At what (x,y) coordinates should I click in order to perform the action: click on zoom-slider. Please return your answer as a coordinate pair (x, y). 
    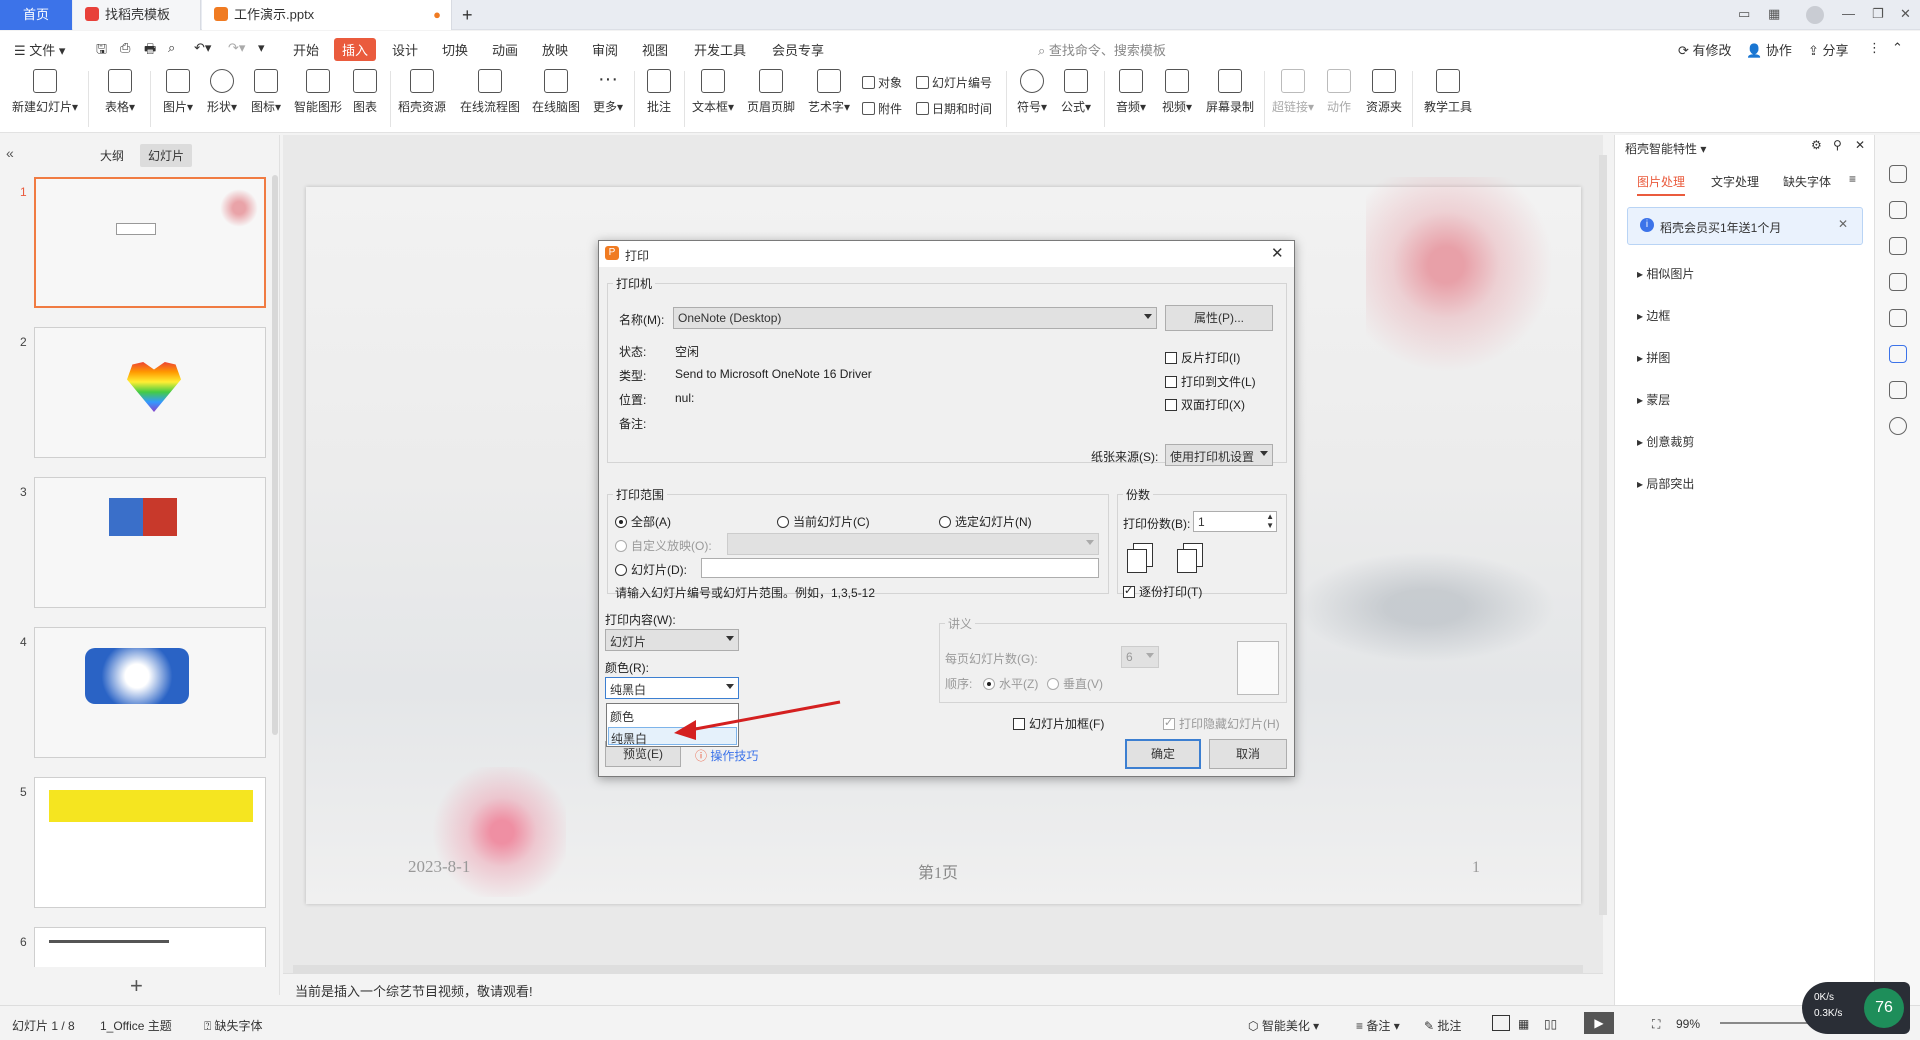
    Looking at the image, I should click on (1765, 1023).